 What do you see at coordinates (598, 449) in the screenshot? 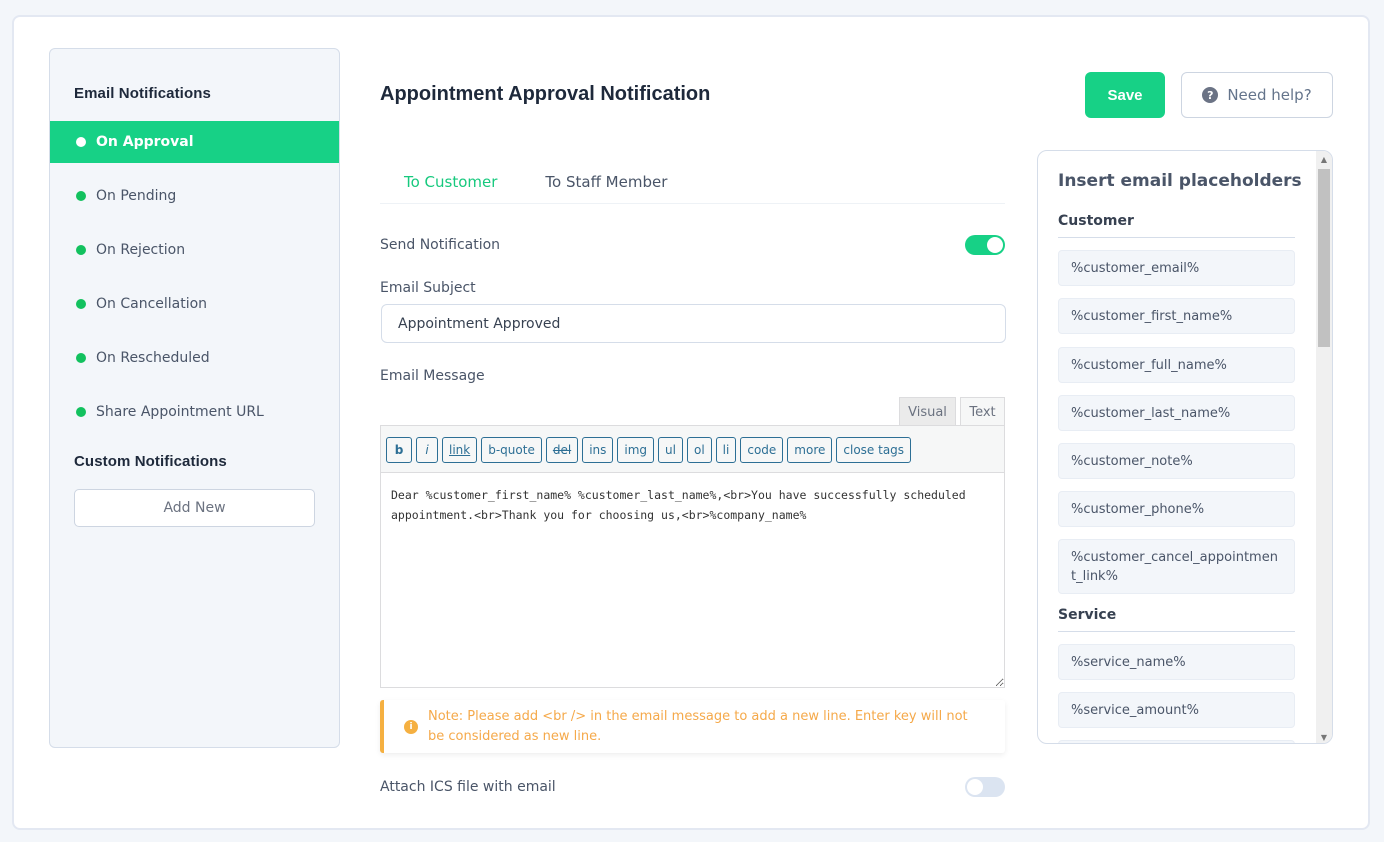
I see `ins-button: ins` at bounding box center [598, 449].